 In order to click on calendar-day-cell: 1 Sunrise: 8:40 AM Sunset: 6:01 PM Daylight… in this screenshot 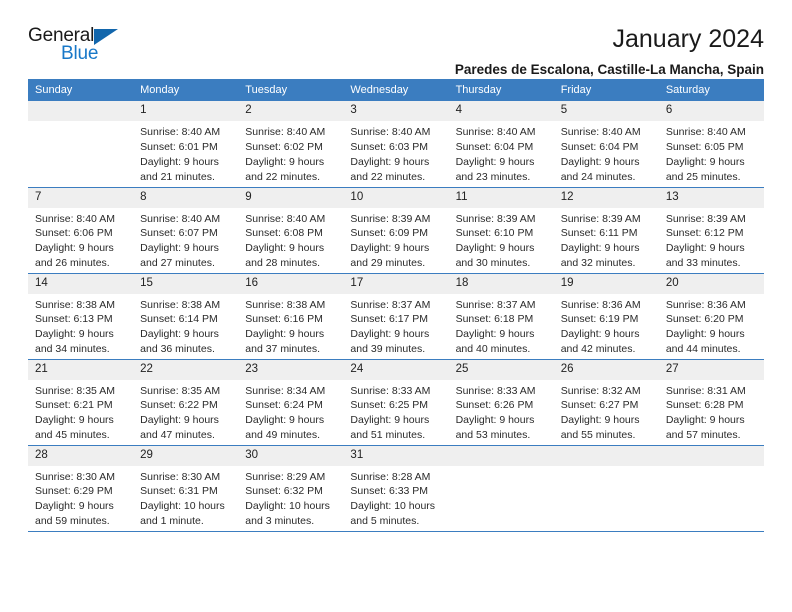, I will do `click(186, 144)`.